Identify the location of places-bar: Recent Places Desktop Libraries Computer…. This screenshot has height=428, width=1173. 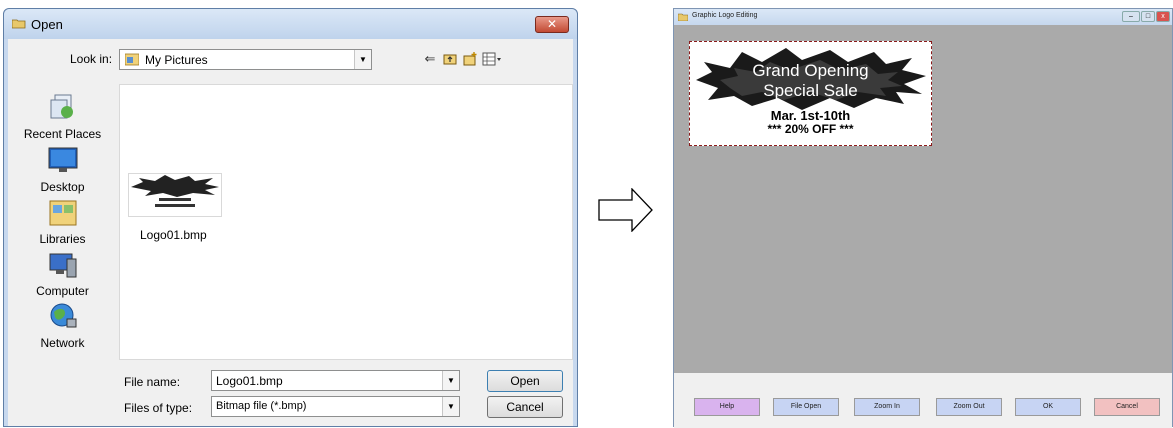
(62, 222).